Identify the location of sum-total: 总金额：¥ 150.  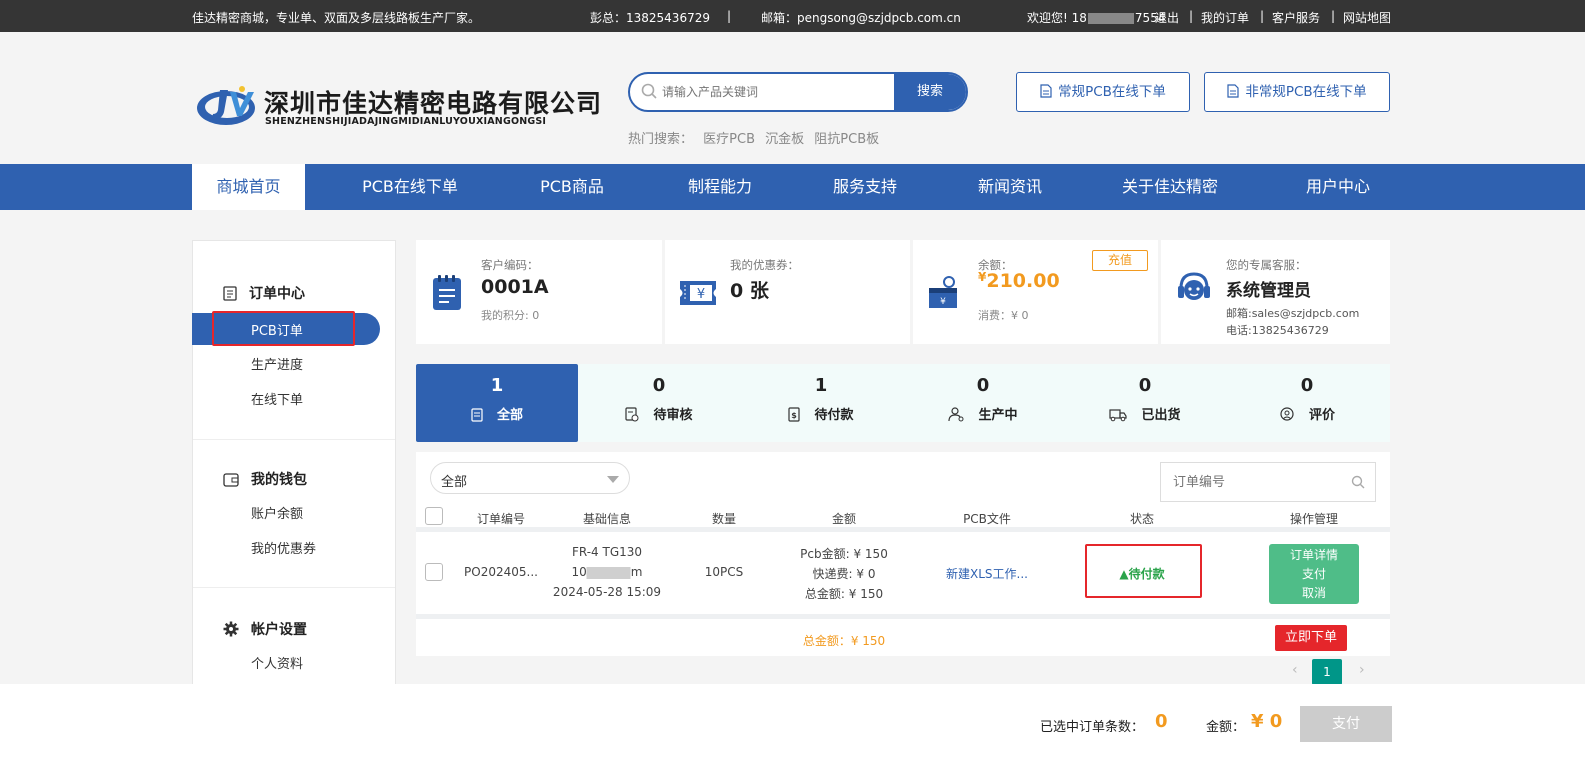
(844, 641).